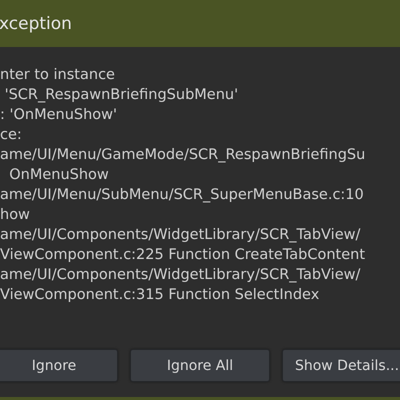 The height and width of the screenshot is (400, 400). Describe the element at coordinates (11, 135) in the screenshot. I see `message-line: ce:` at that location.